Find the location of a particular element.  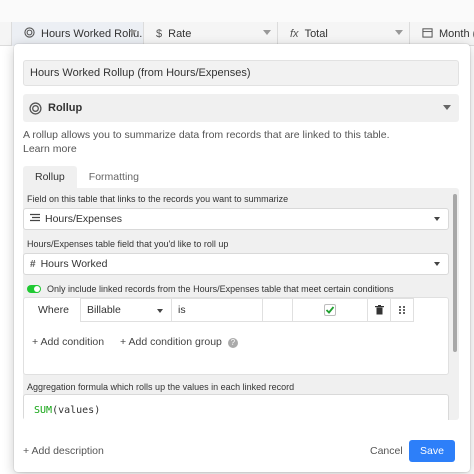

drag-handle-icon is located at coordinates (402, 310).